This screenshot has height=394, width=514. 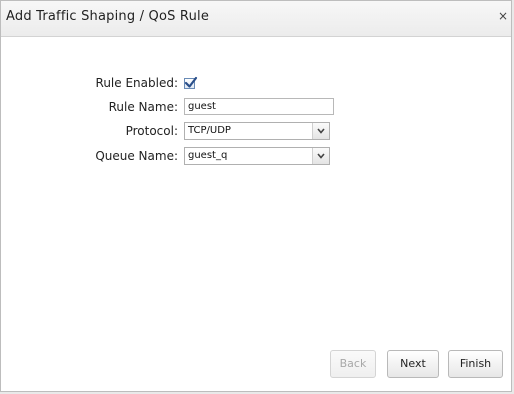 I want to click on finish-button: Finish, so click(x=475, y=364).